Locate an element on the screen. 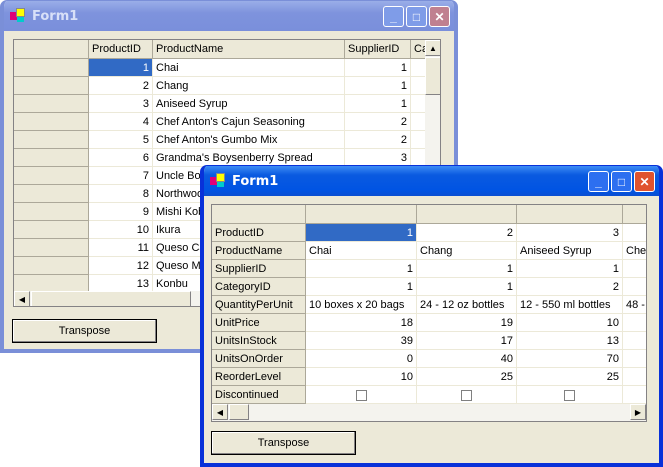  grid-cell: 18 is located at coordinates (361, 323).